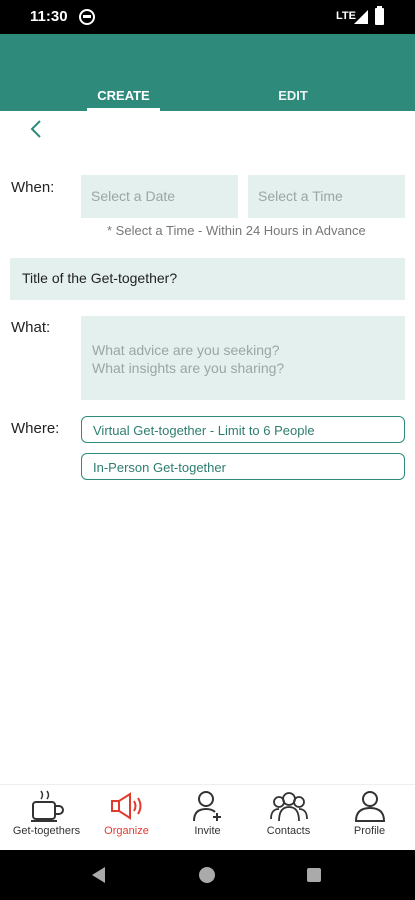 The image size is (415, 900). Describe the element at coordinates (33, 187) in the screenshot. I see `when-label: When:` at that location.